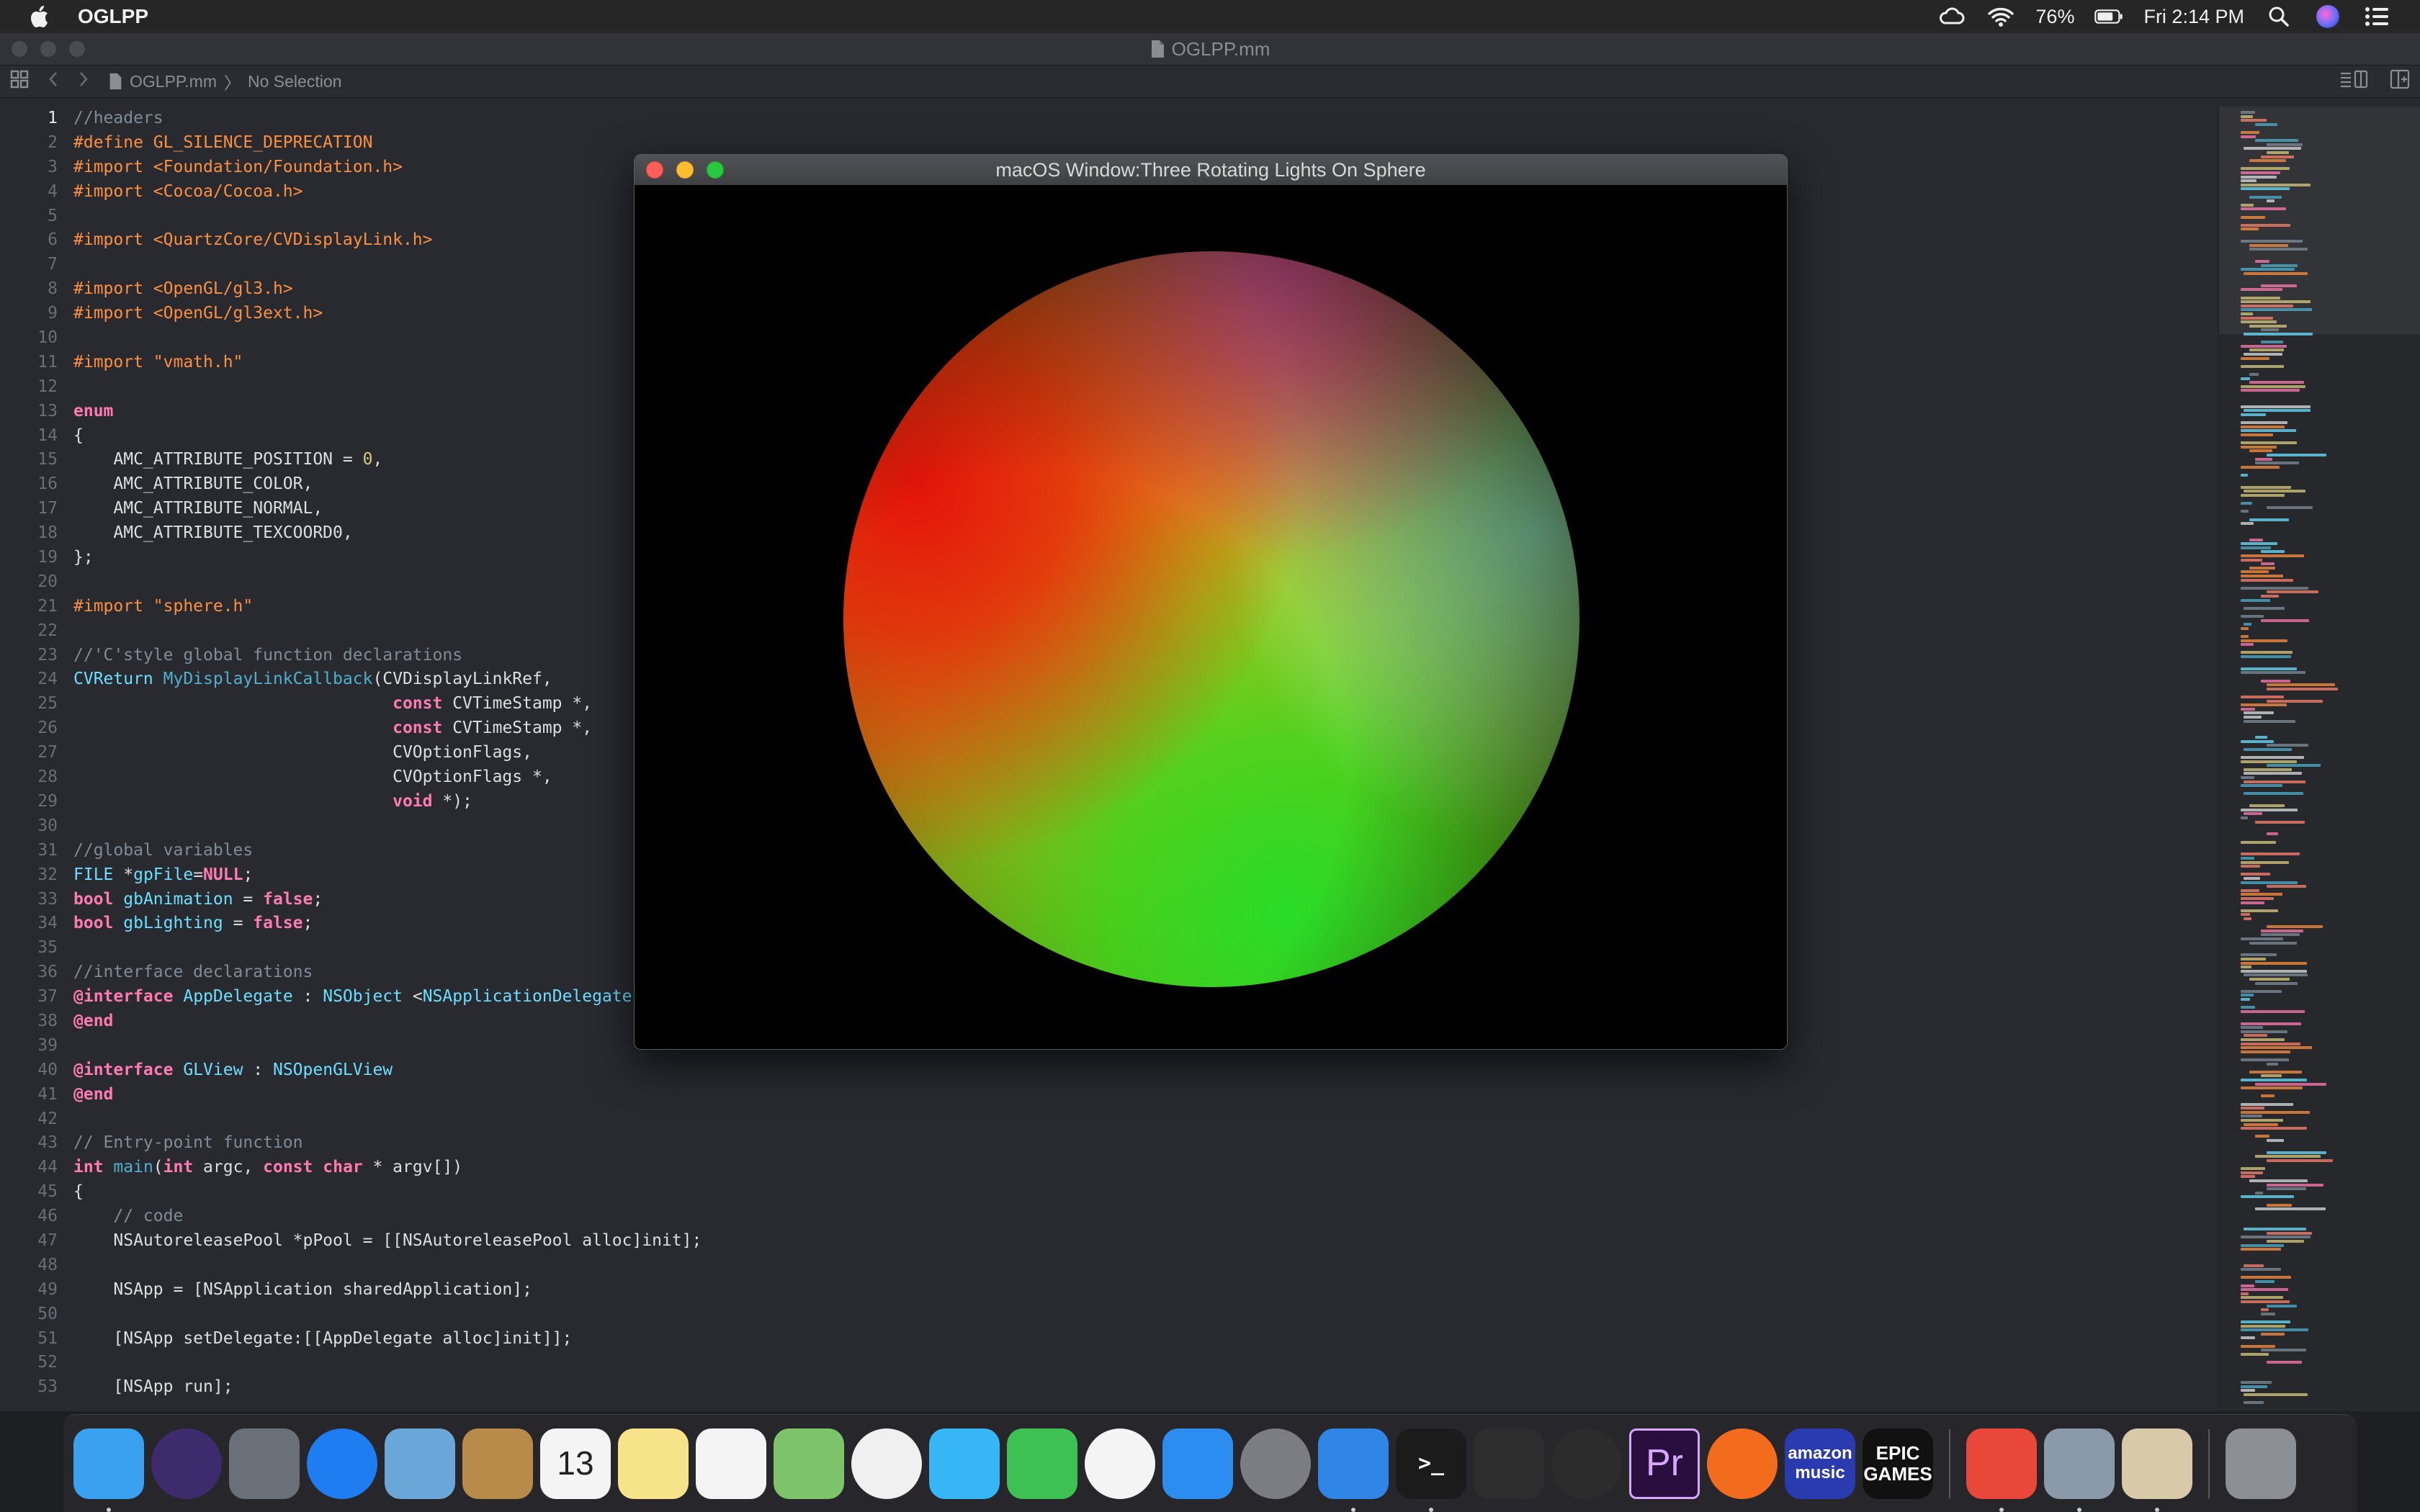 This screenshot has height=1512, width=2420. What do you see at coordinates (387, 484) in the screenshot?
I see `code-line: AMC_ATTRIBUTE_COLOR,` at bounding box center [387, 484].